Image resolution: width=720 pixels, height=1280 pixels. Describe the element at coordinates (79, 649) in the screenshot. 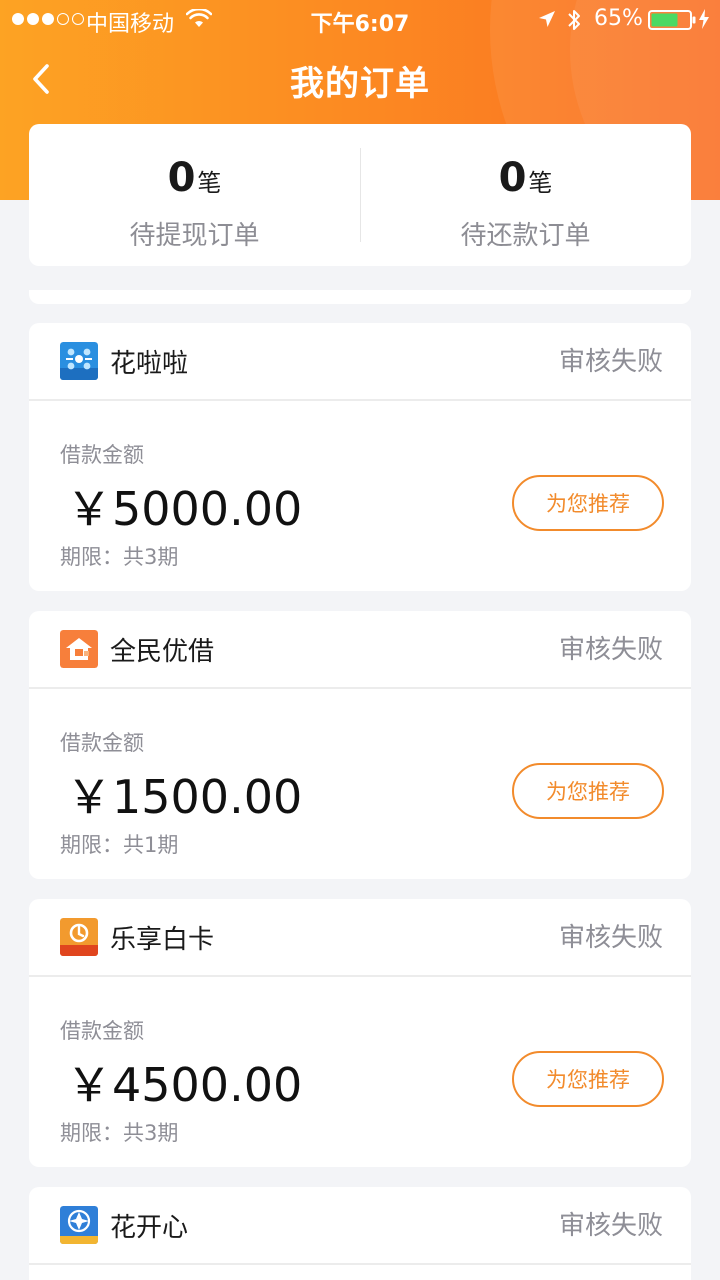

I see `quanmin-logo-icon` at that location.